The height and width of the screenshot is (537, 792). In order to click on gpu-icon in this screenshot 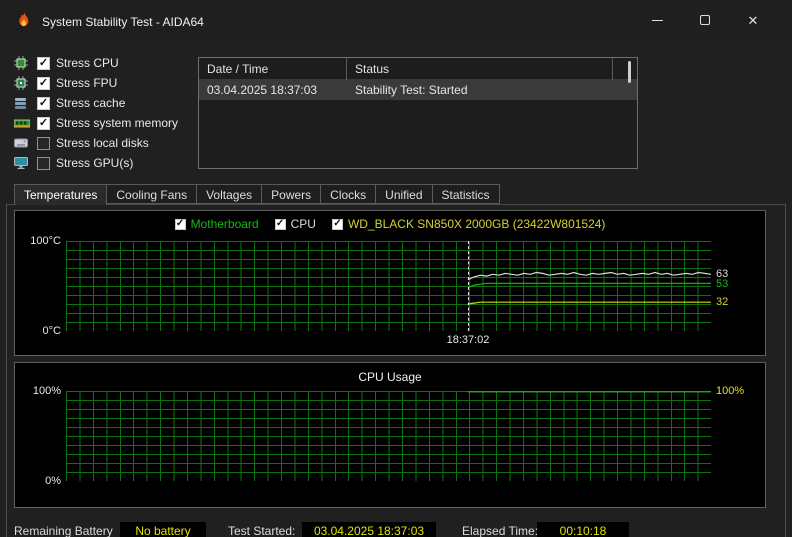, I will do `click(23, 163)`.